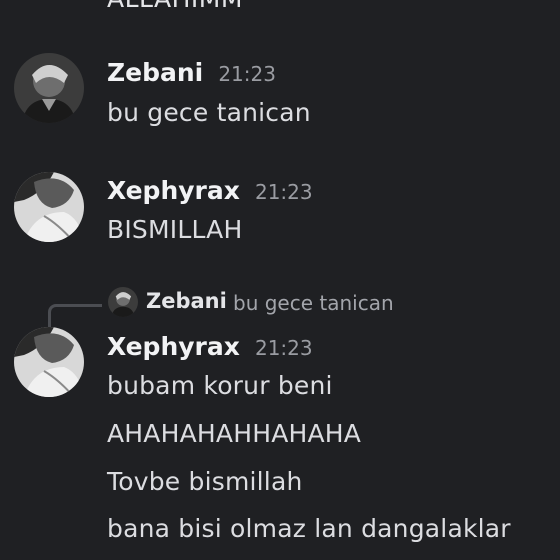 Image resolution: width=560 pixels, height=560 pixels. What do you see at coordinates (175, 6) in the screenshot?
I see `message-line: ALLAHIMM` at bounding box center [175, 6].